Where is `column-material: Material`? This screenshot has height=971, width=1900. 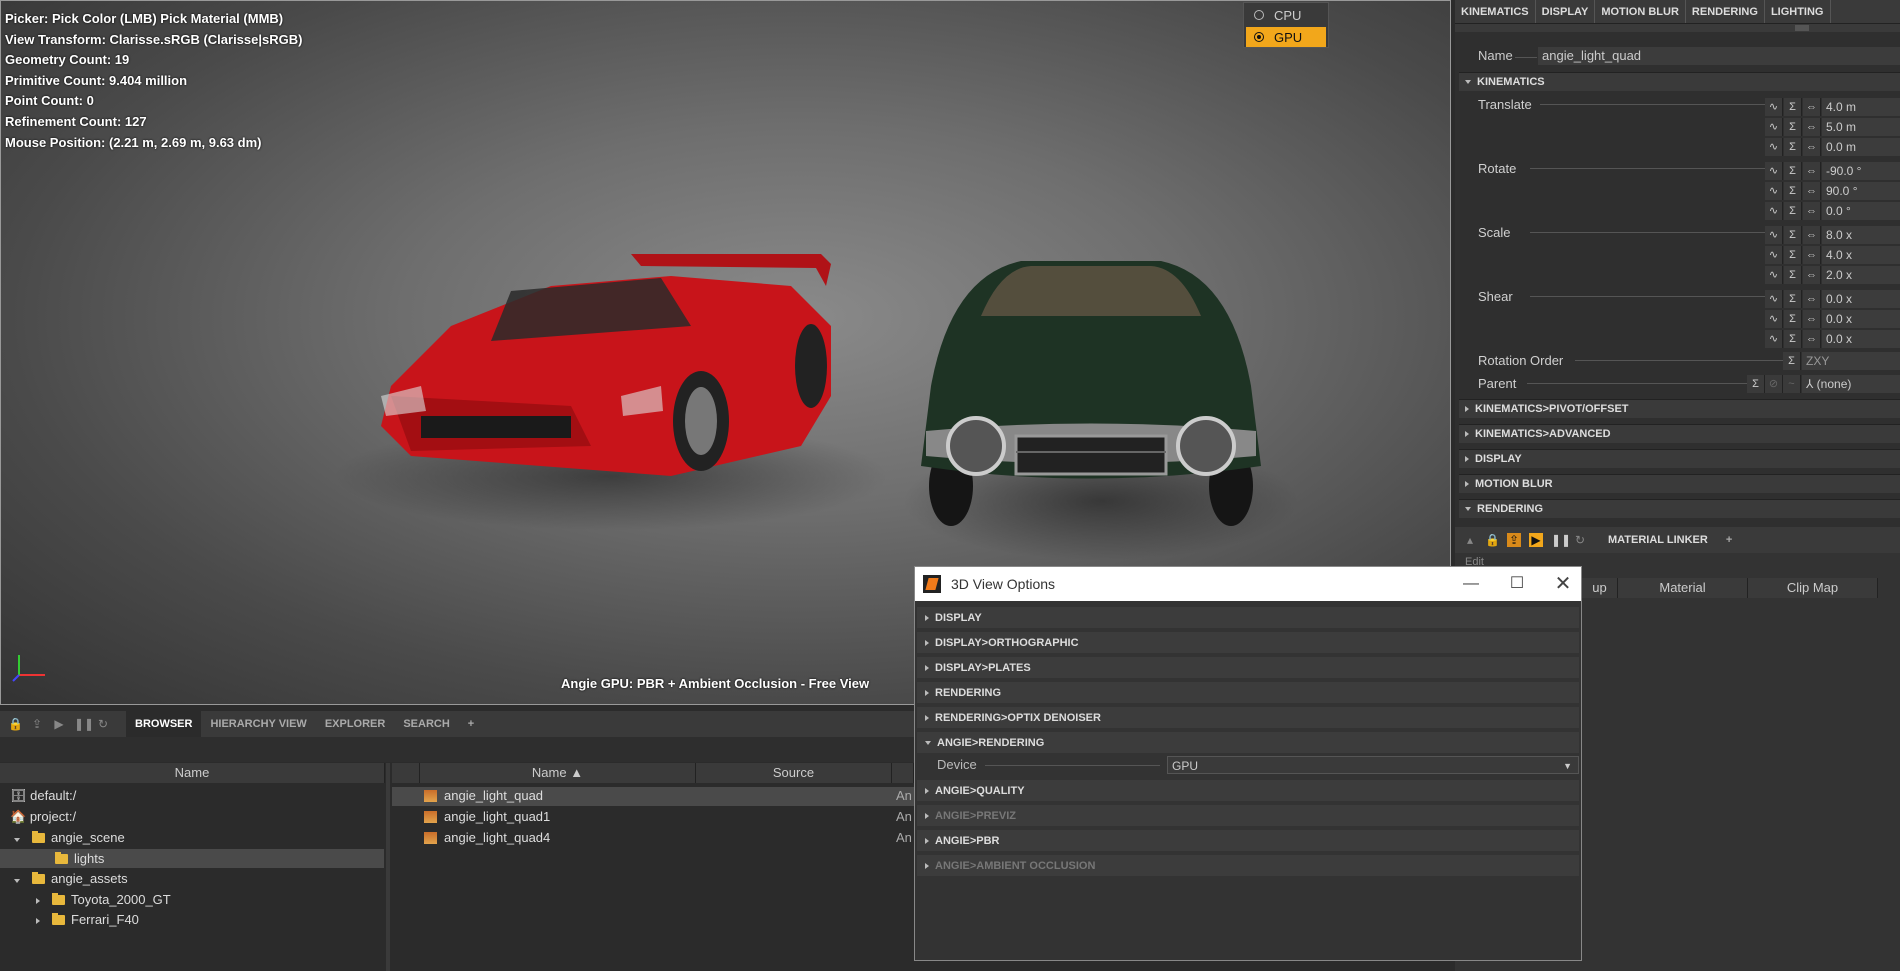
column-material: Material is located at coordinates (1683, 588).